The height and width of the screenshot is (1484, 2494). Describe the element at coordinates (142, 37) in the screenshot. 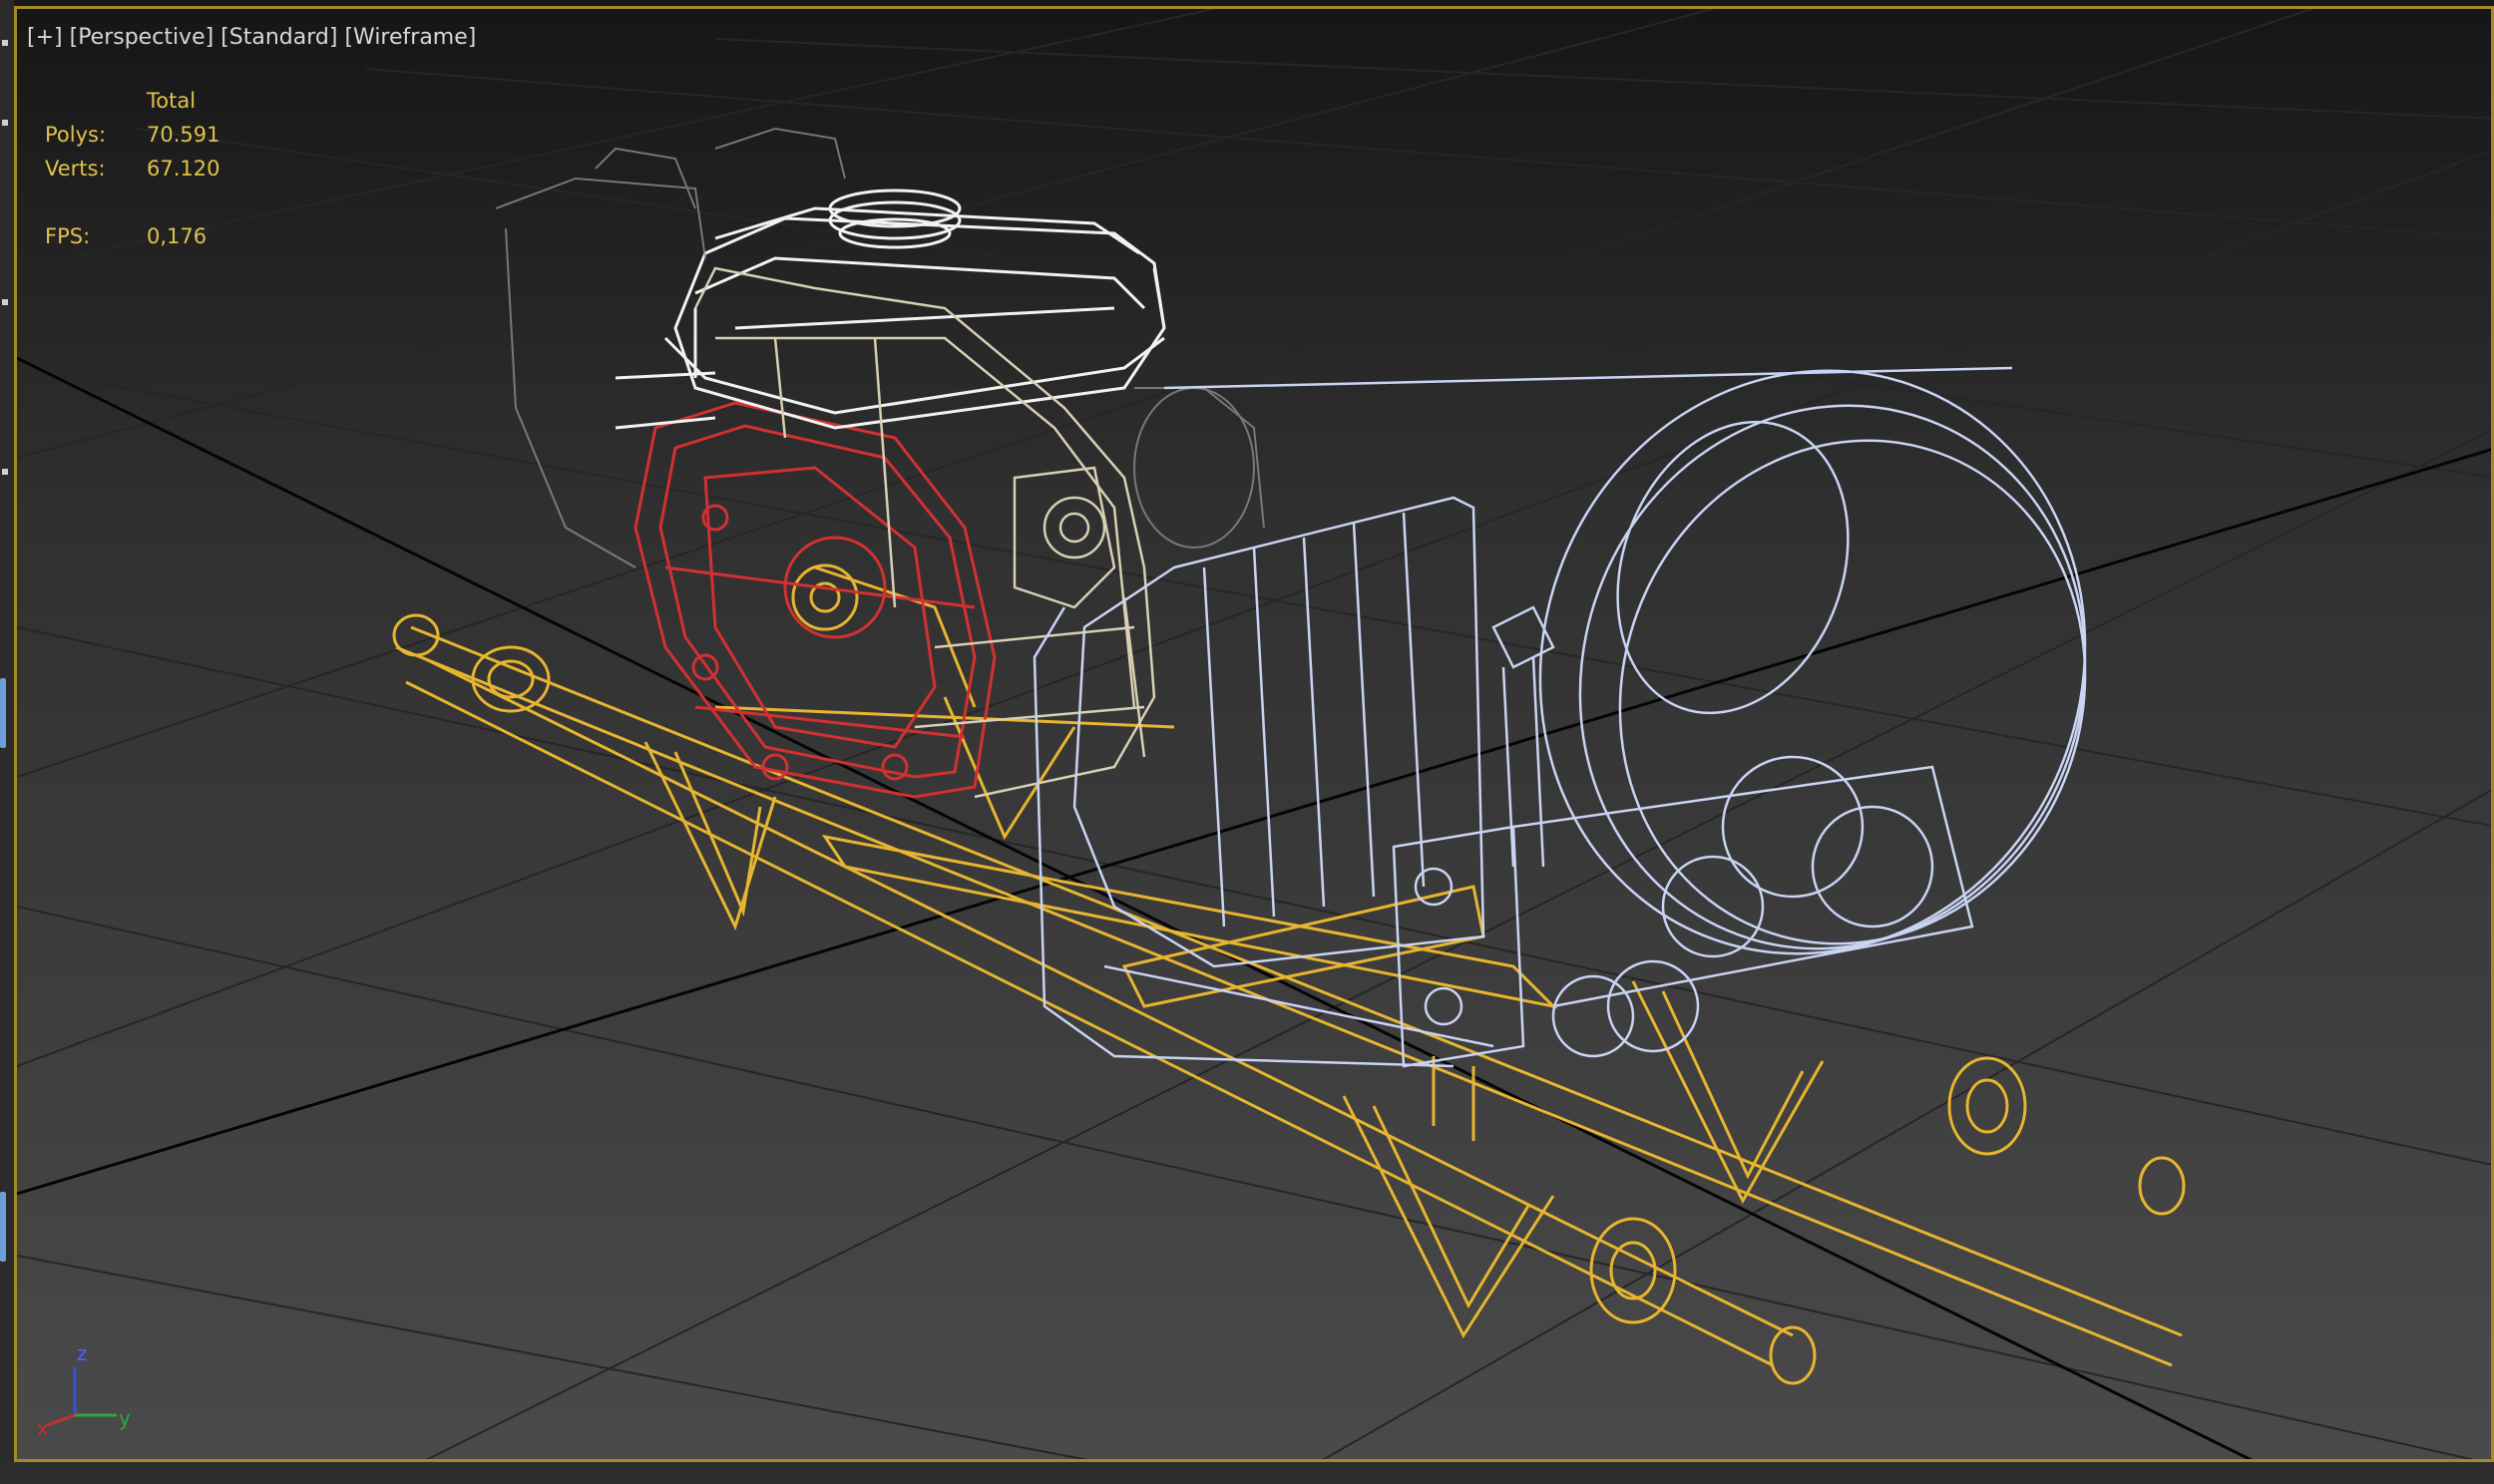

I see `viewport-point-of-view-menu: [Perspective]` at that location.